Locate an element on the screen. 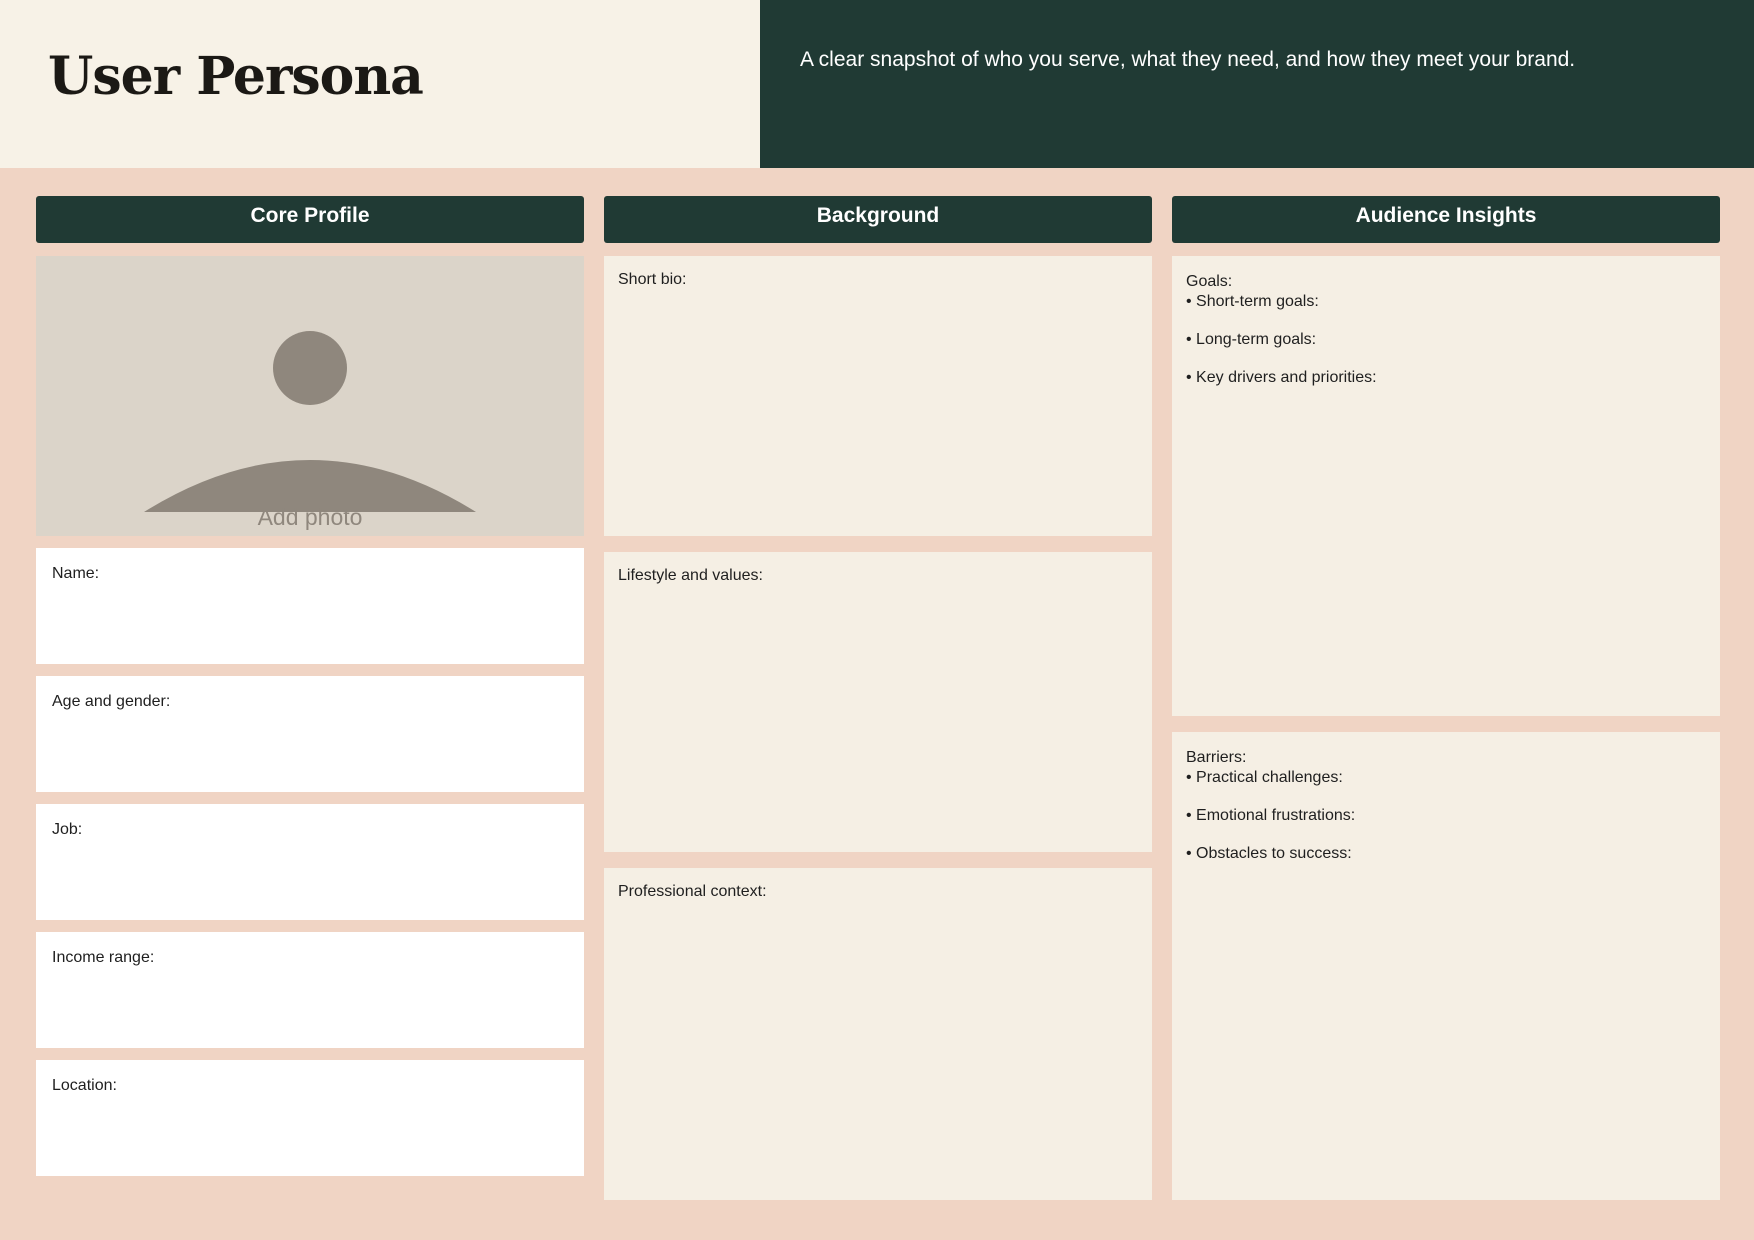  income-range-field-label: Income range: is located at coordinates (103, 957).